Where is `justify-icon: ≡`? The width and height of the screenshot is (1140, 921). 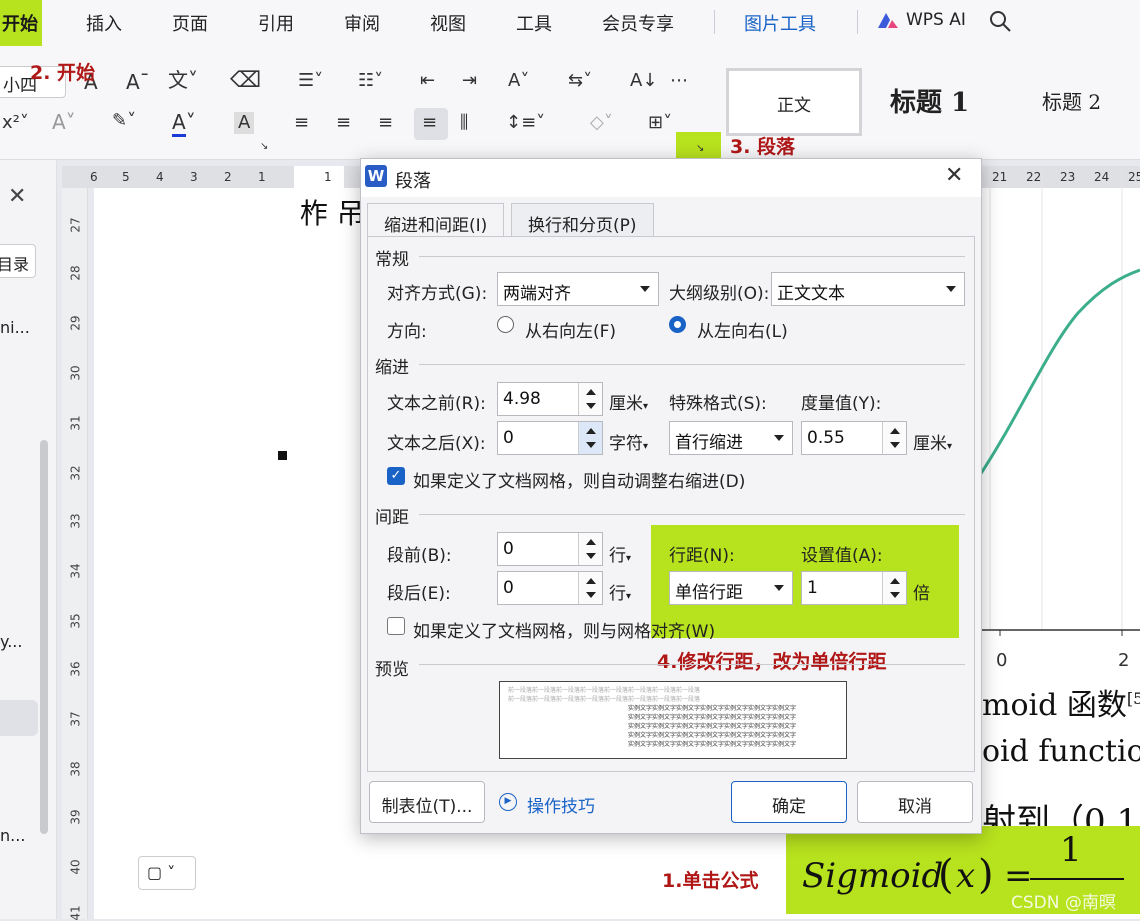 justify-icon: ≡ is located at coordinates (431, 124).